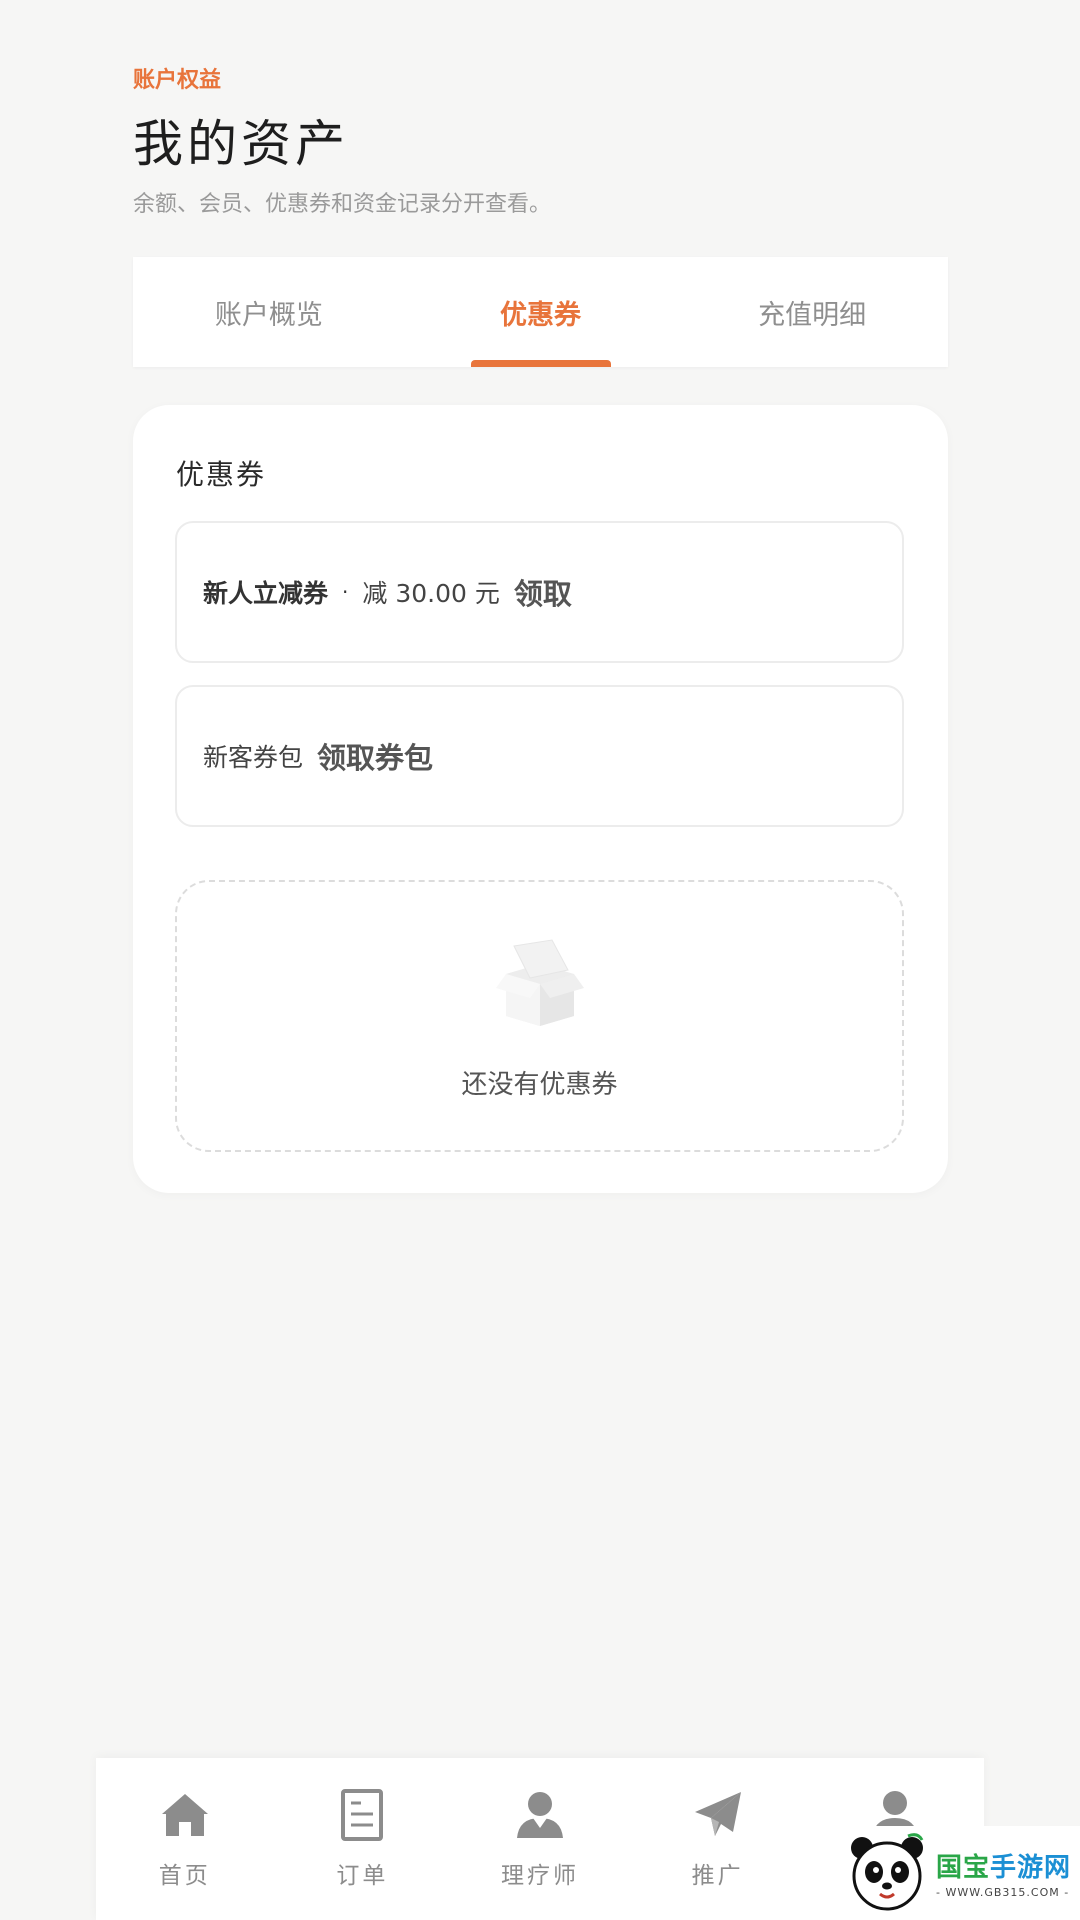  I want to click on empty-state: 还没有优惠券, so click(539, 1016).